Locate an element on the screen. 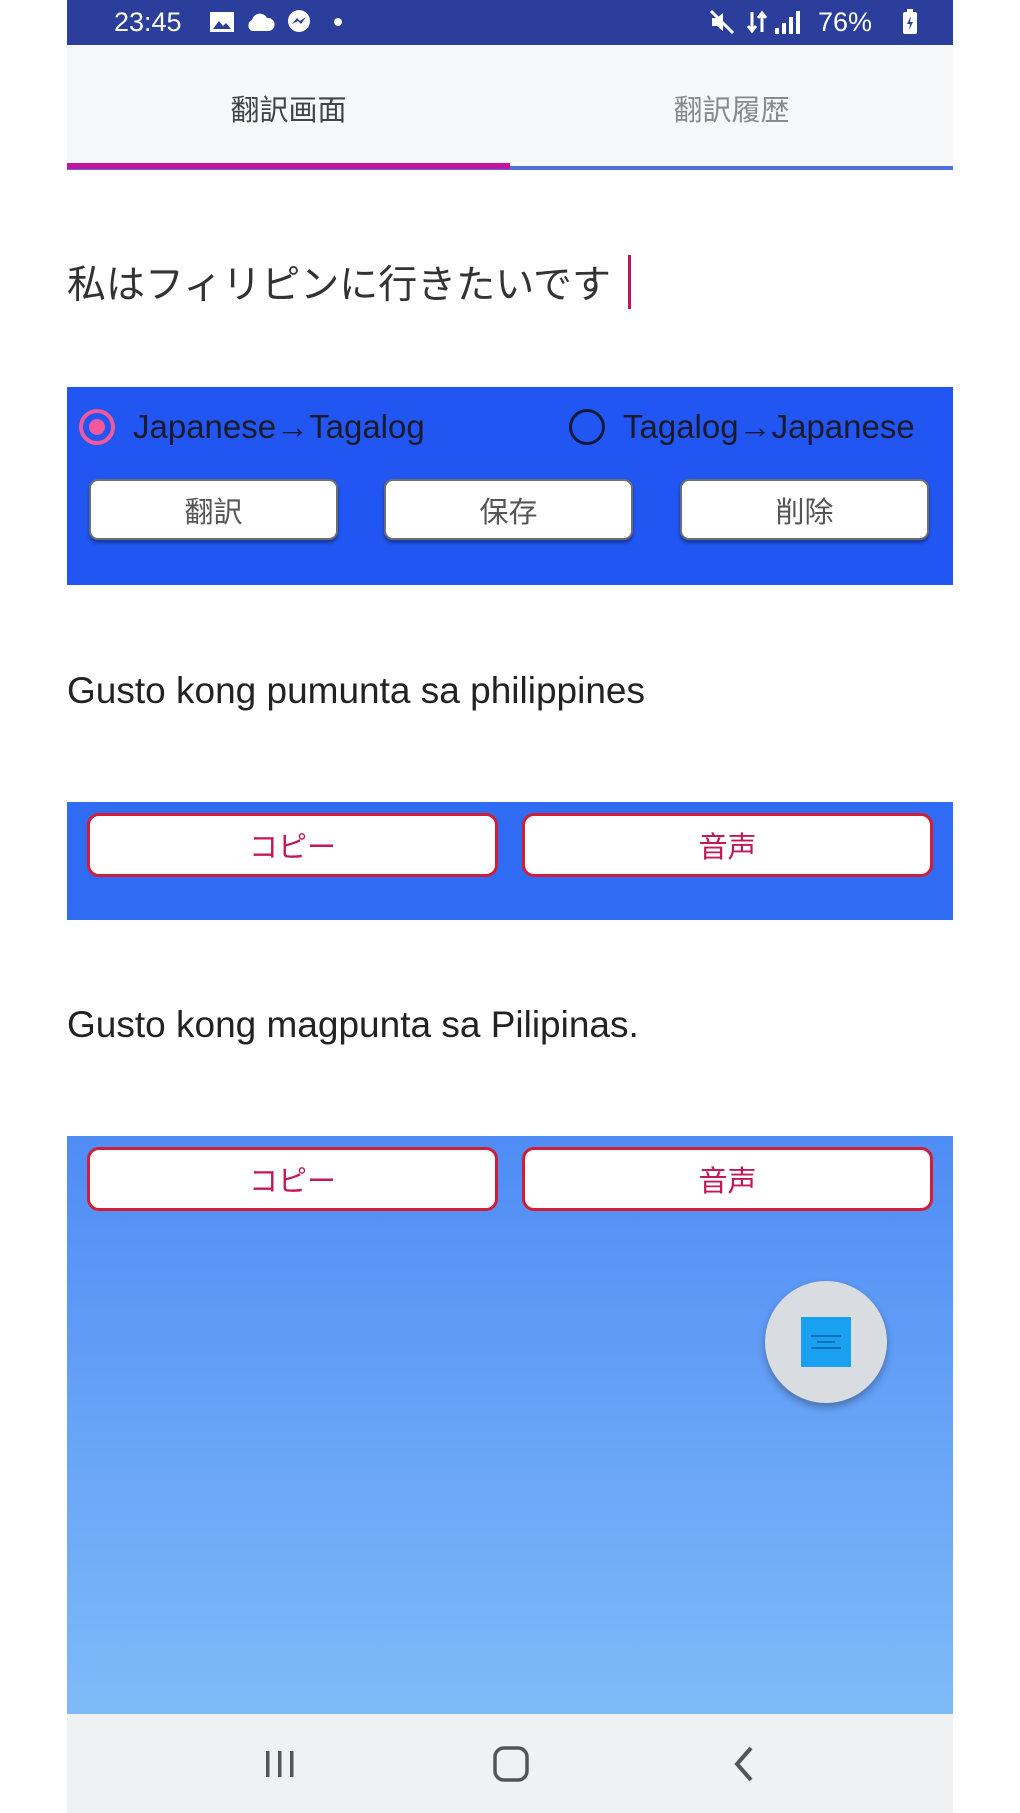 Image resolution: width=1020 pixels, height=1813 pixels. status-time: 23:45 is located at coordinates (148, 22).